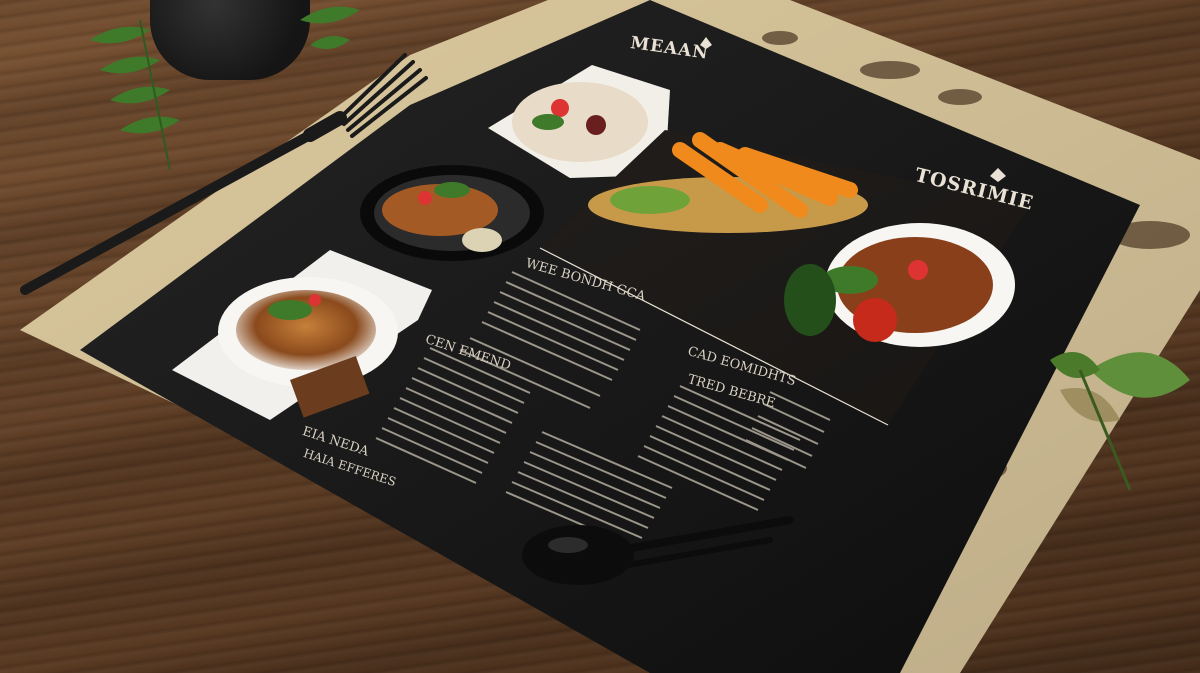 Image resolution: width=1200 pixels, height=673 pixels. I want to click on leaf-icon, so click(1120, 421).